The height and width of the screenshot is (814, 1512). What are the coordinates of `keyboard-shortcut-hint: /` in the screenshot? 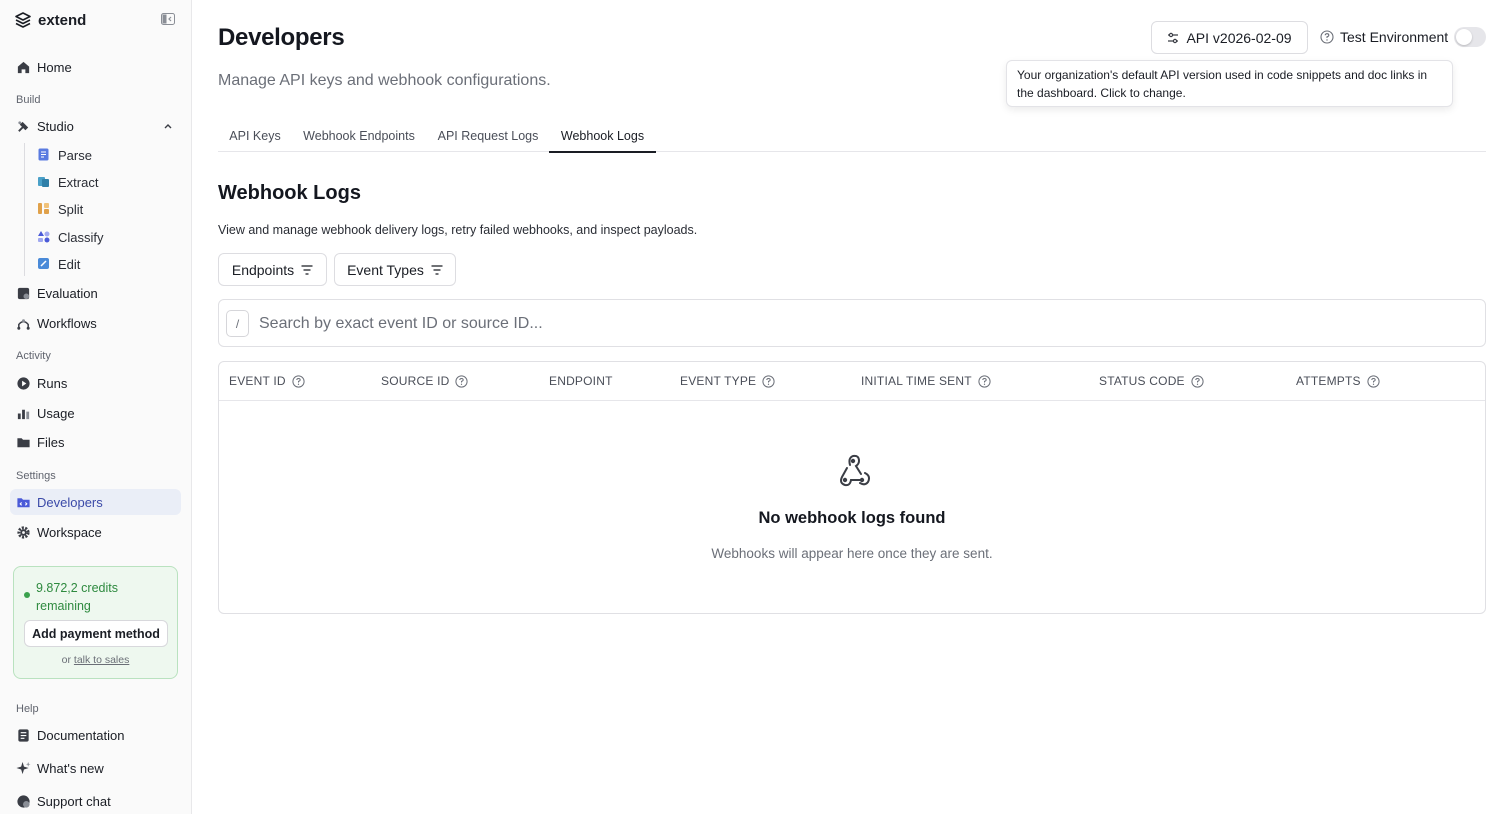 It's located at (237, 323).